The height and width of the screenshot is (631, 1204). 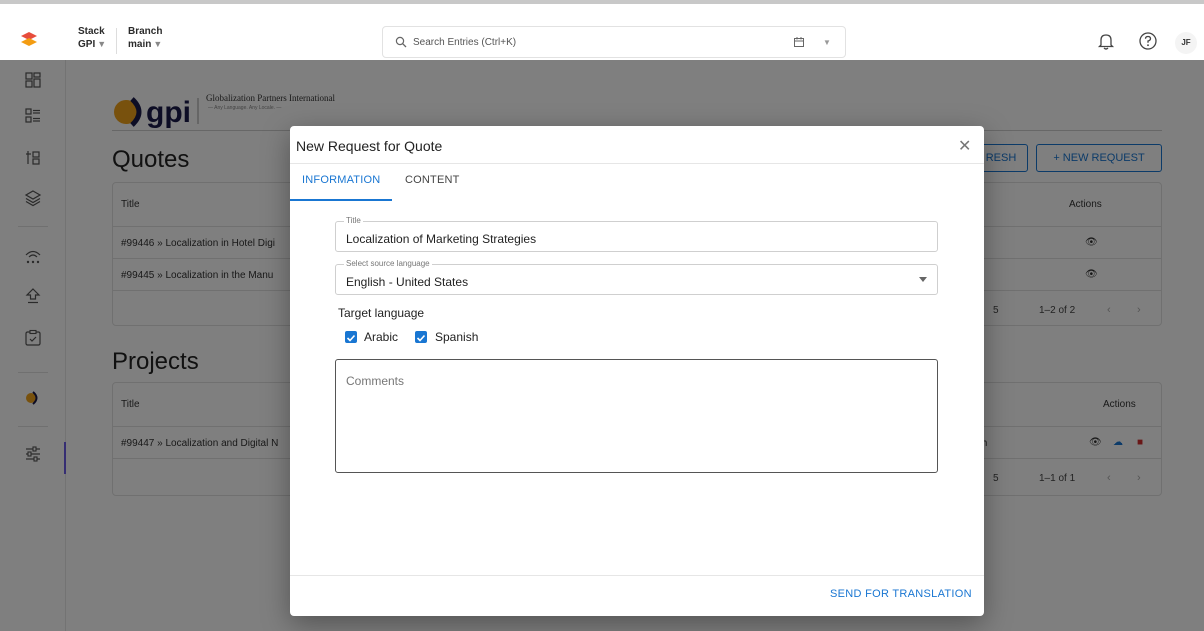 I want to click on branch-caret-icon: ▼, so click(x=158, y=44).